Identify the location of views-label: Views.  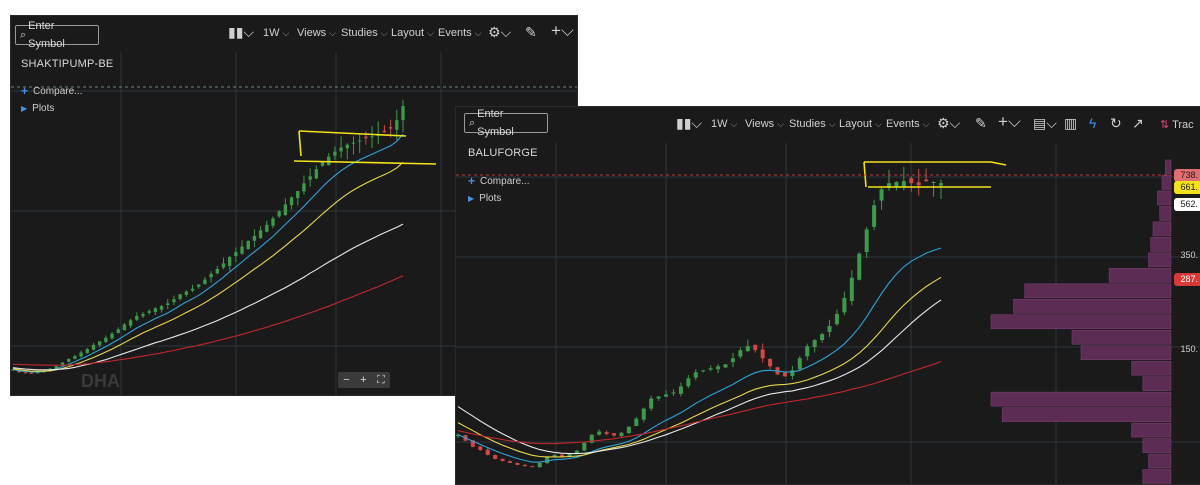
(760, 124).